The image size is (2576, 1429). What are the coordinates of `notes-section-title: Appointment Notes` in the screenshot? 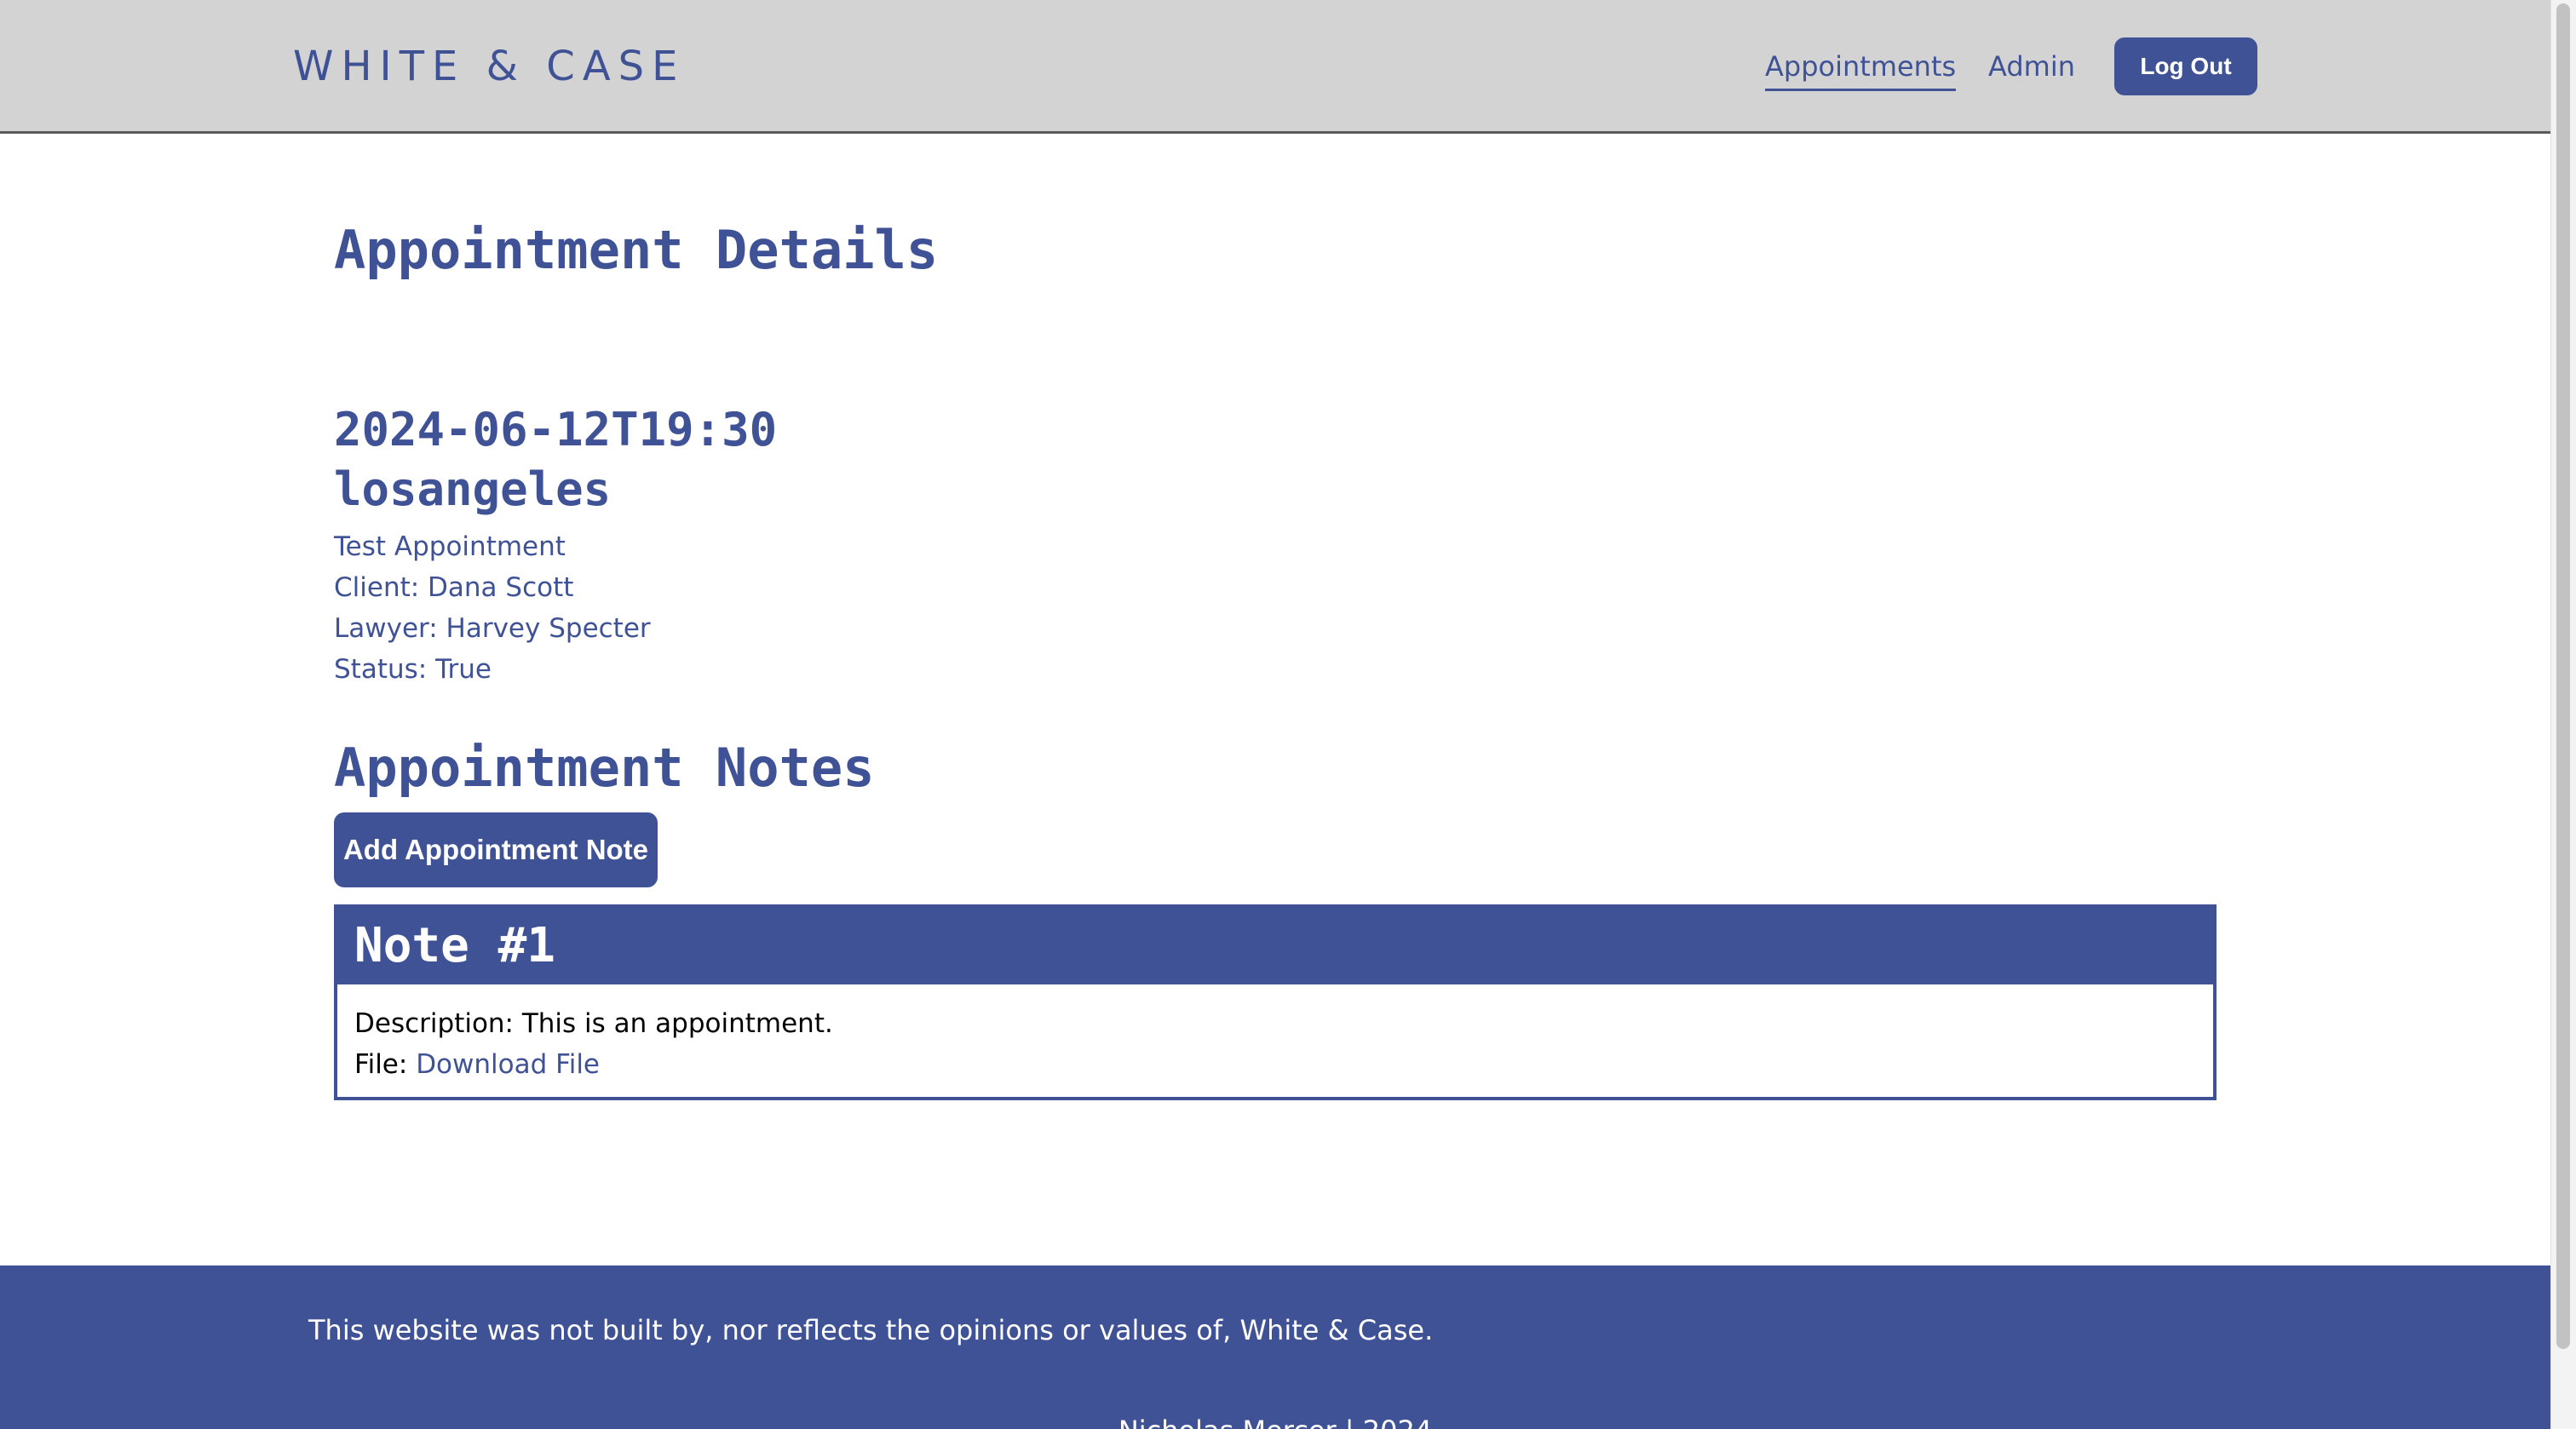 It's located at (604, 768).